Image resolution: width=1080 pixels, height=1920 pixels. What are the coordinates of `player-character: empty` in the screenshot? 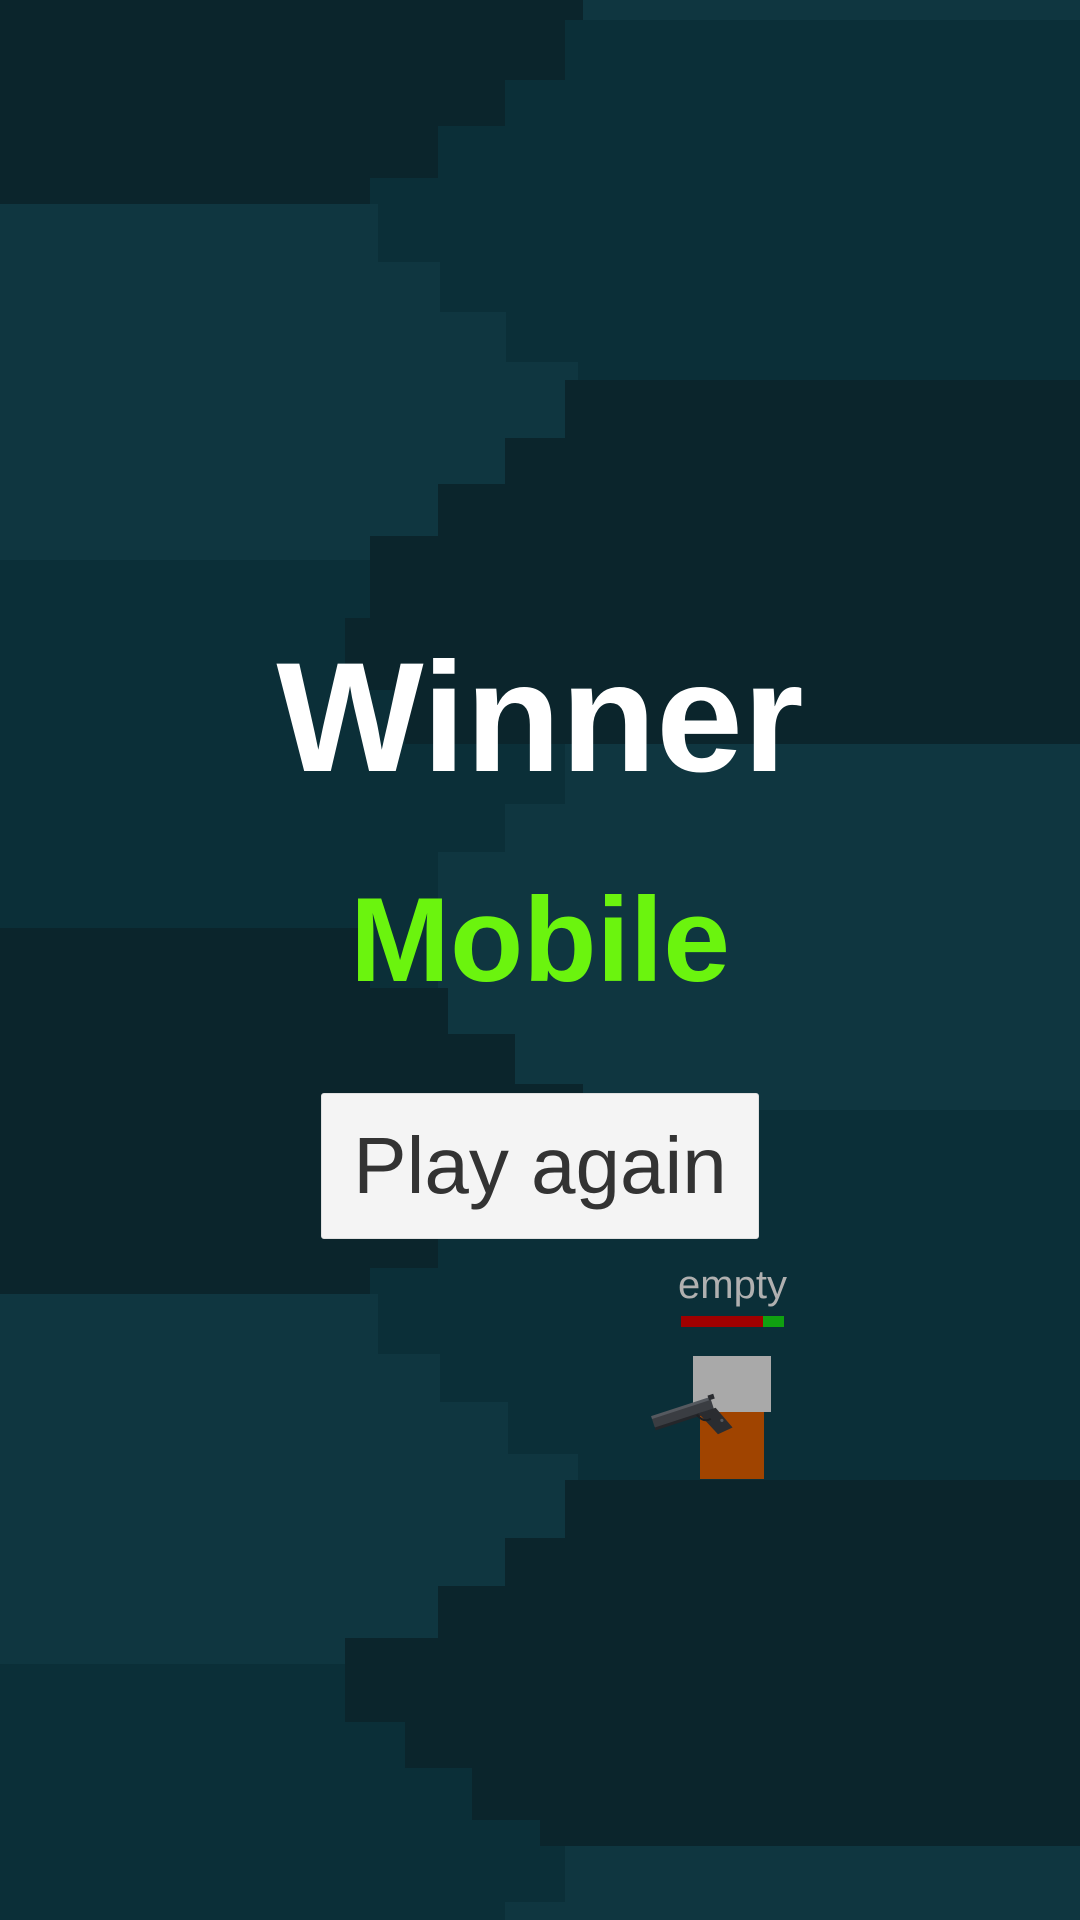 It's located at (715, 1372).